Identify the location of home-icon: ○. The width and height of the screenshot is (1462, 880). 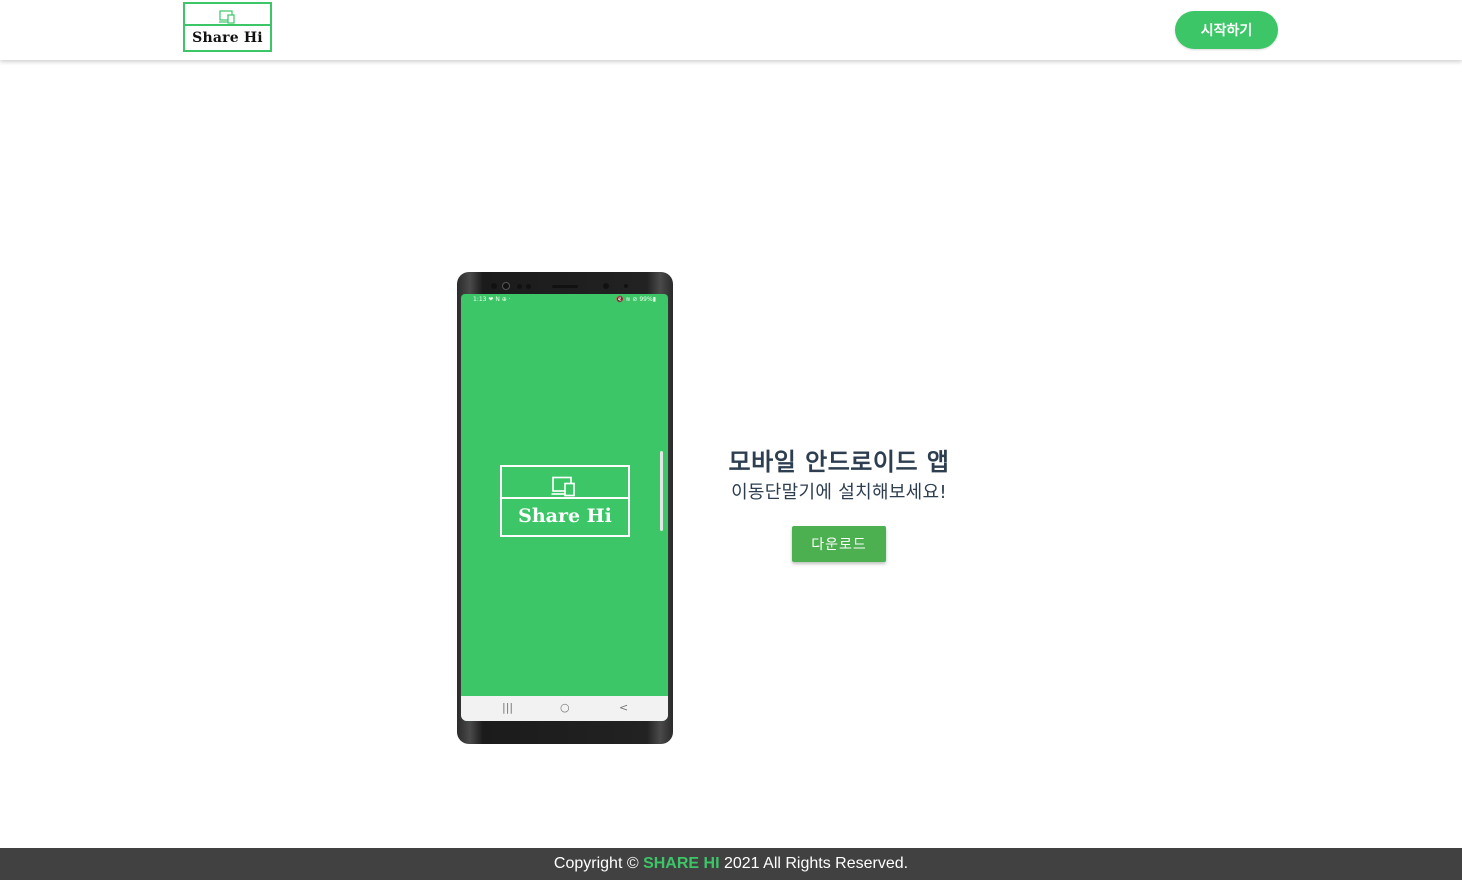
(565, 707).